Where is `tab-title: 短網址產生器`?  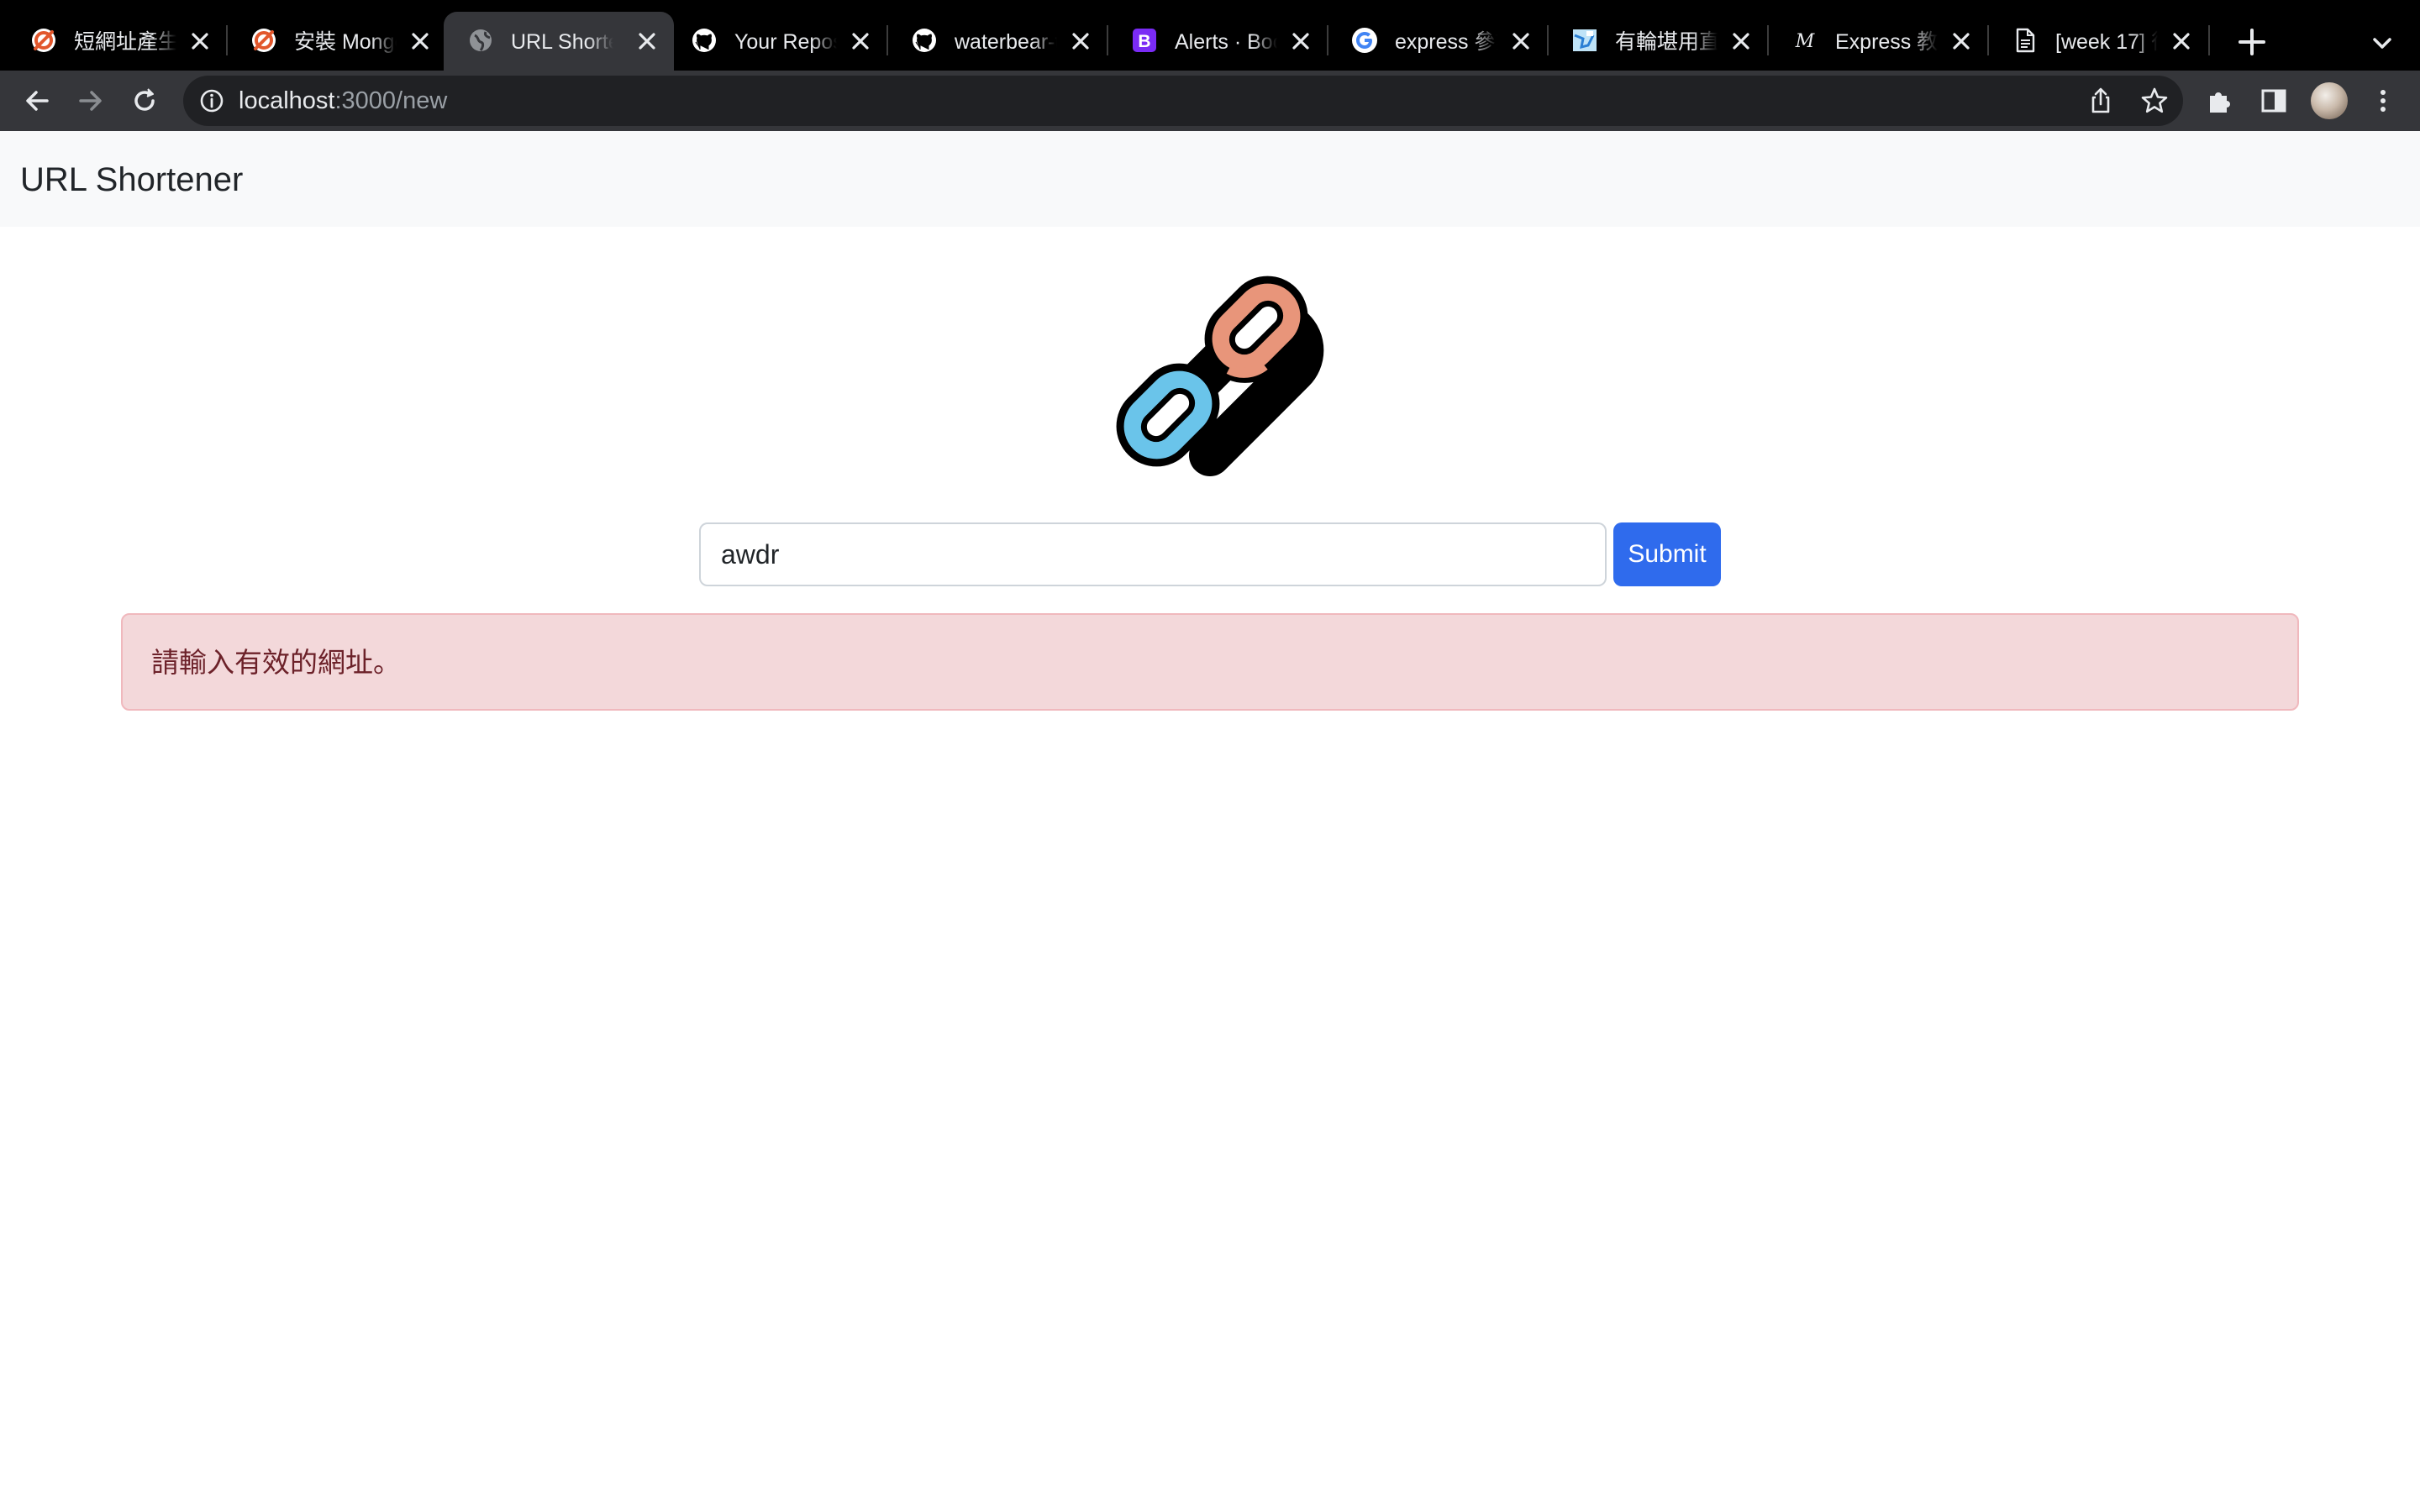 tab-title: 短網址產生器 is located at coordinates (125, 42).